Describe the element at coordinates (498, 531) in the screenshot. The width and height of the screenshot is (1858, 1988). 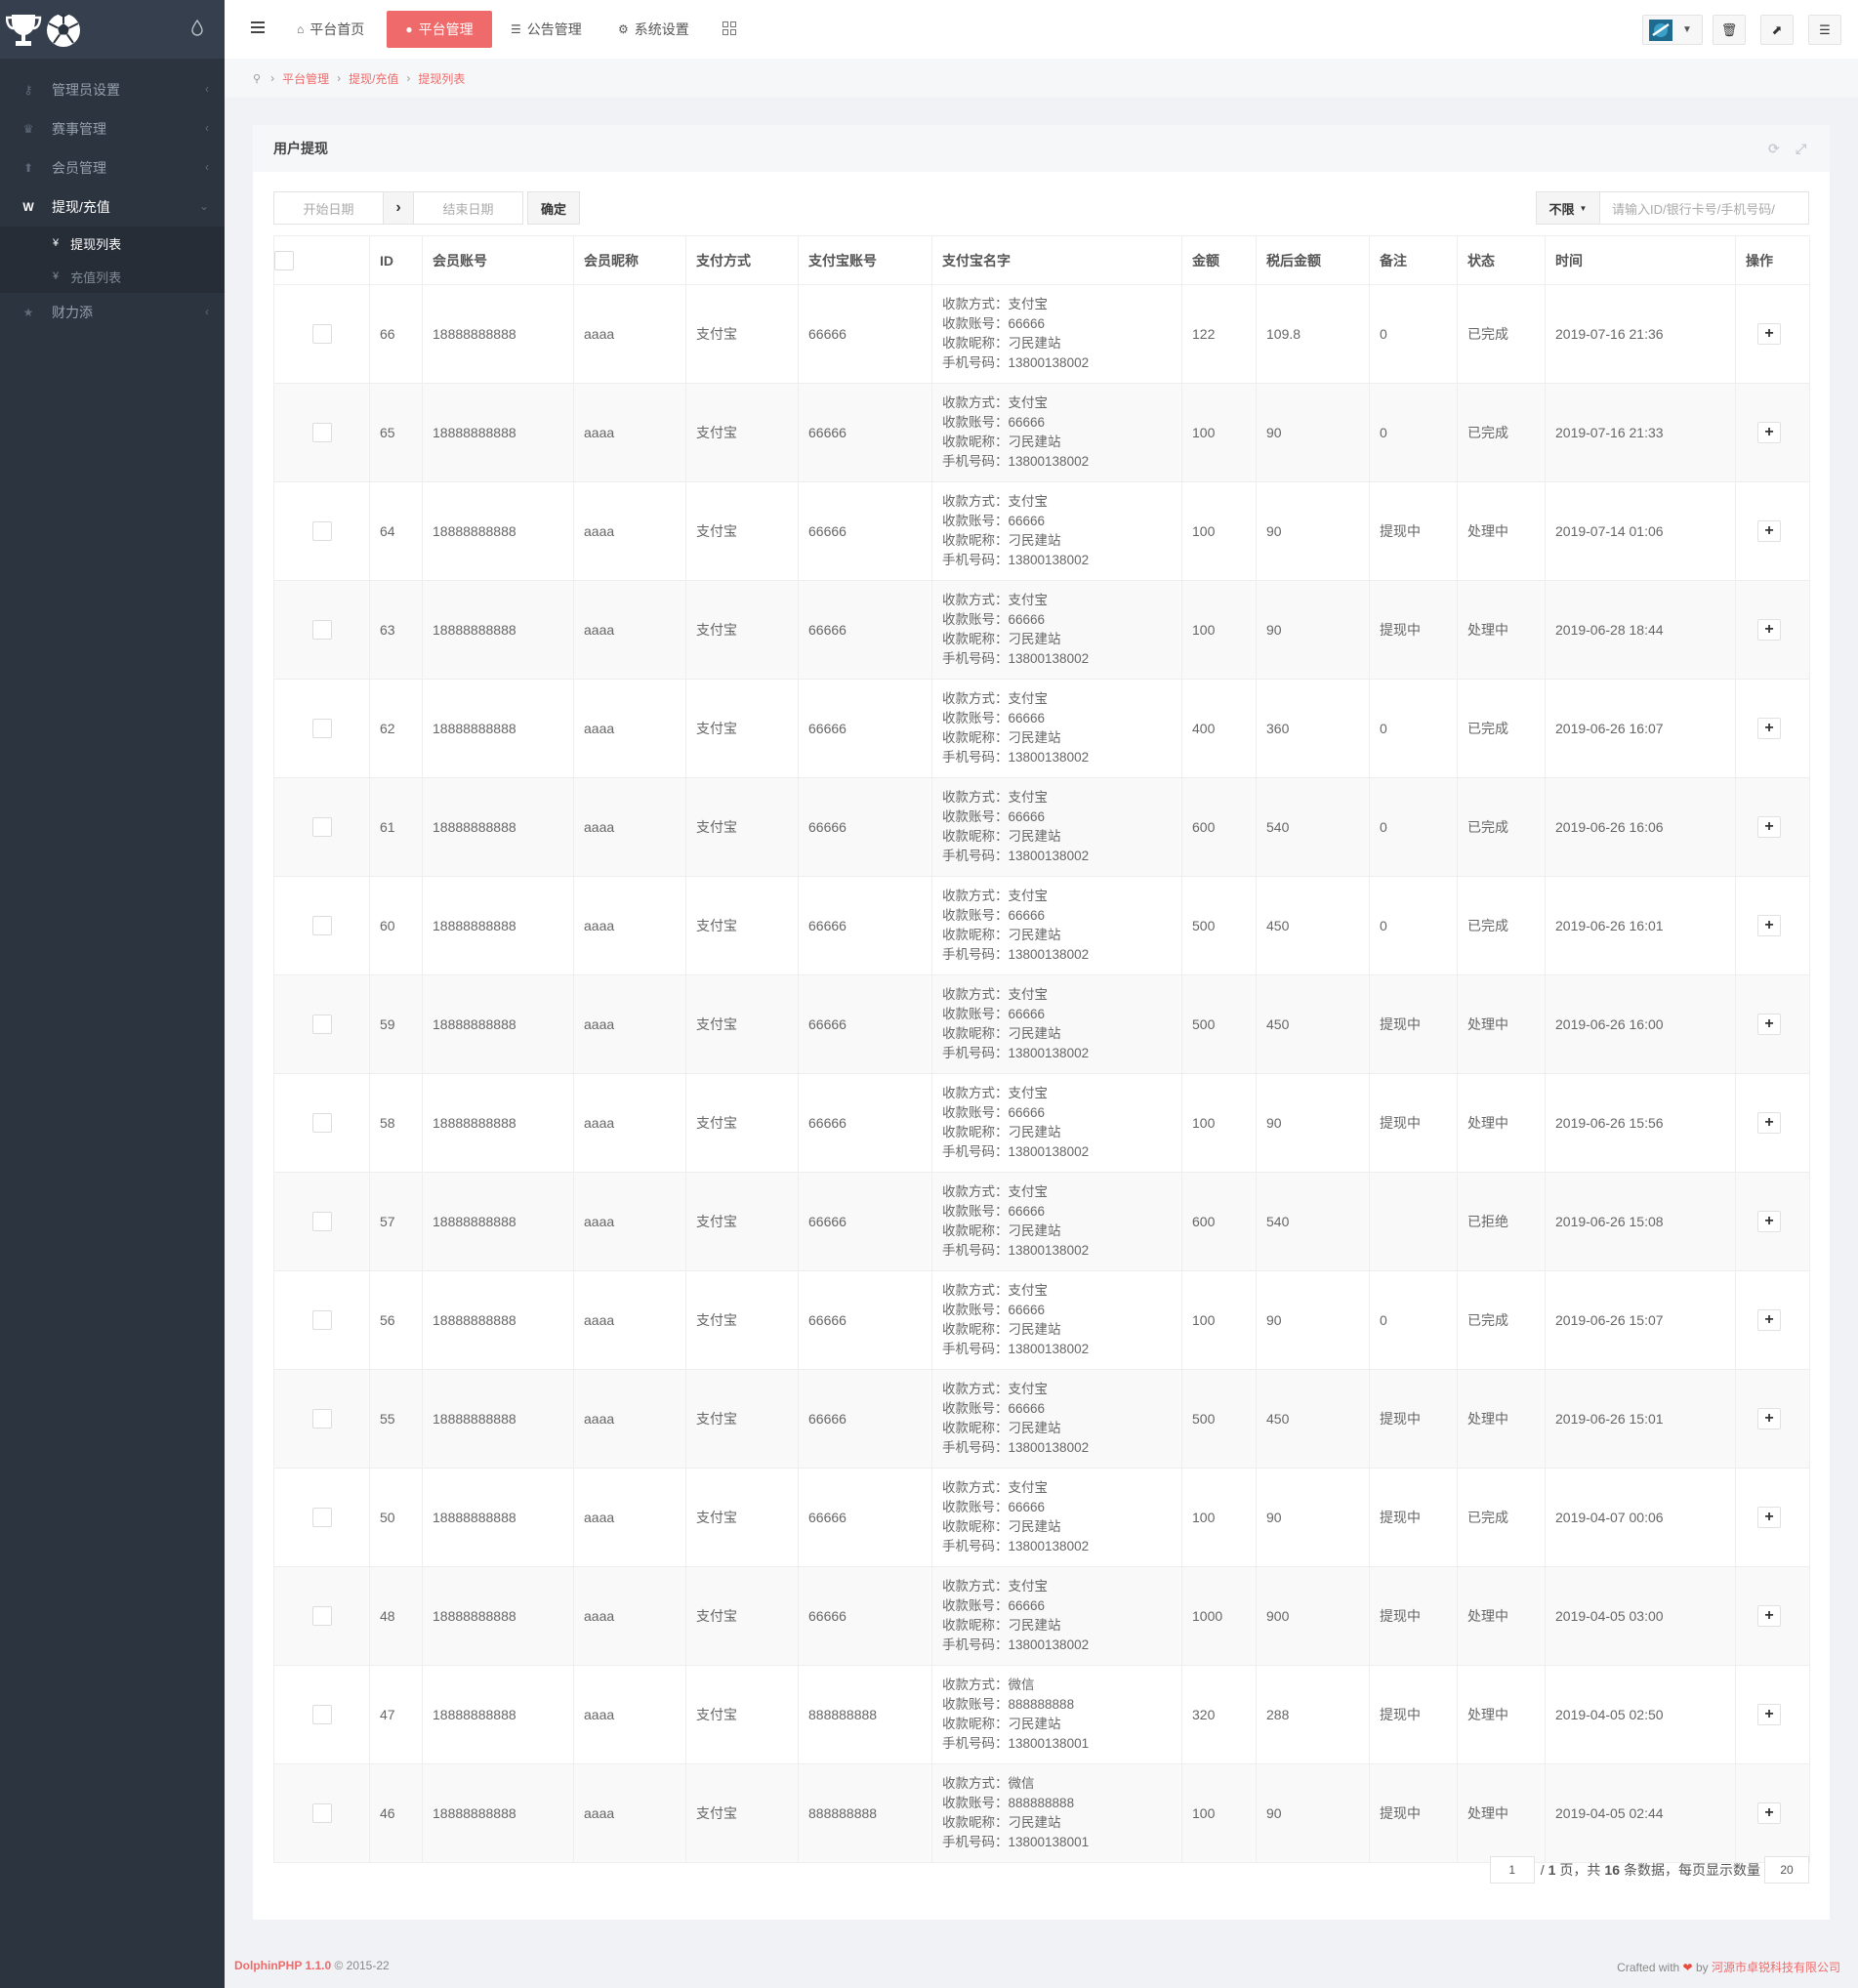
I see `cell-account: 18888888888` at that location.